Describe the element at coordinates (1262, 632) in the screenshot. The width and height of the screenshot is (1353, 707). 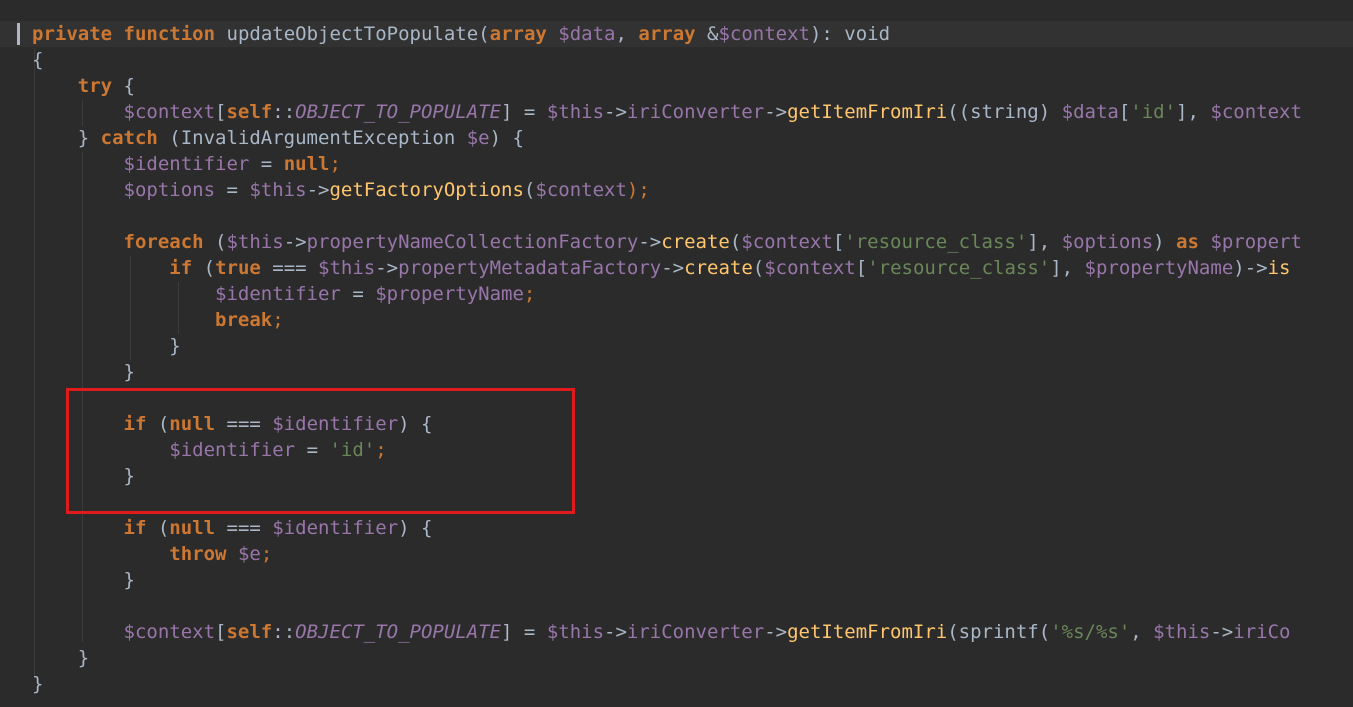
I see `code-token: iriCo` at that location.